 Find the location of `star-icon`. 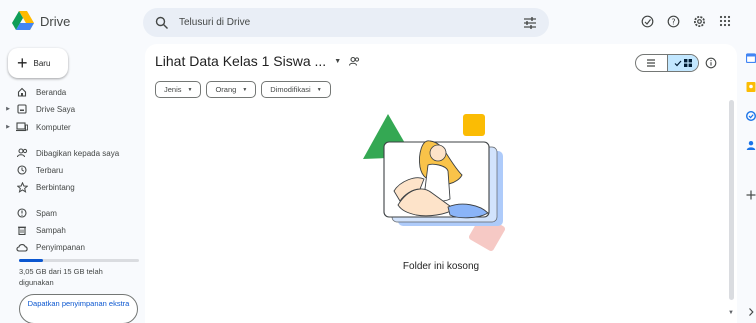

star-icon is located at coordinates (22, 187).